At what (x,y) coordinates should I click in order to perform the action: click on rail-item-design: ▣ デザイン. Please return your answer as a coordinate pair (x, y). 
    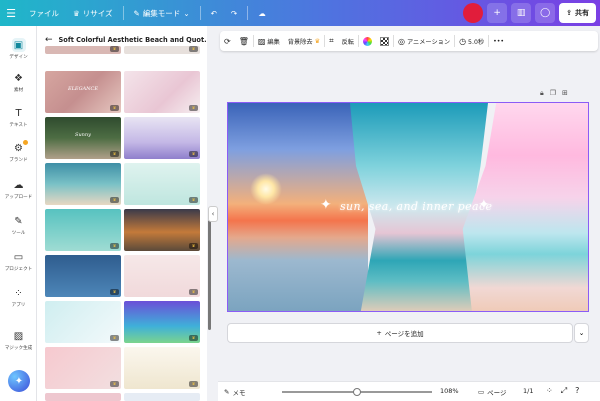
    Looking at the image, I should click on (18, 49).